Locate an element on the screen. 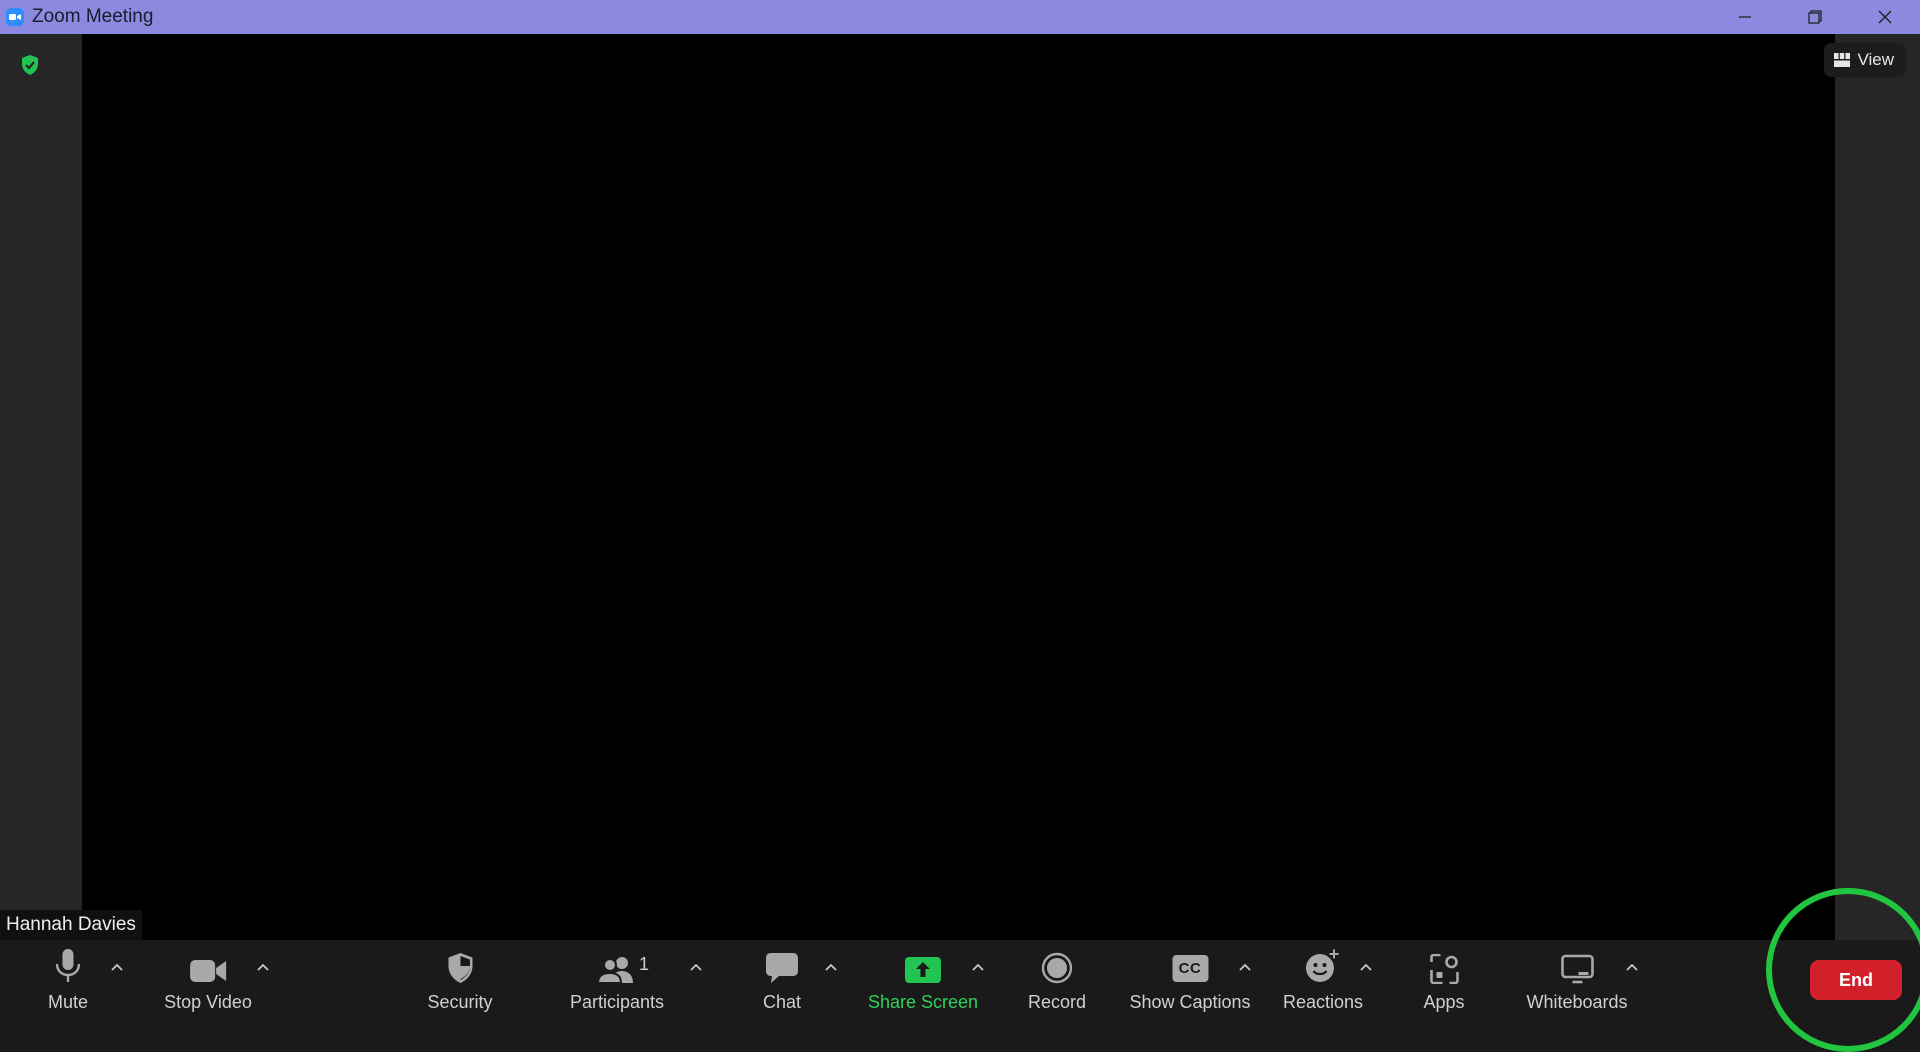  participants-options-caret is located at coordinates (696, 967).